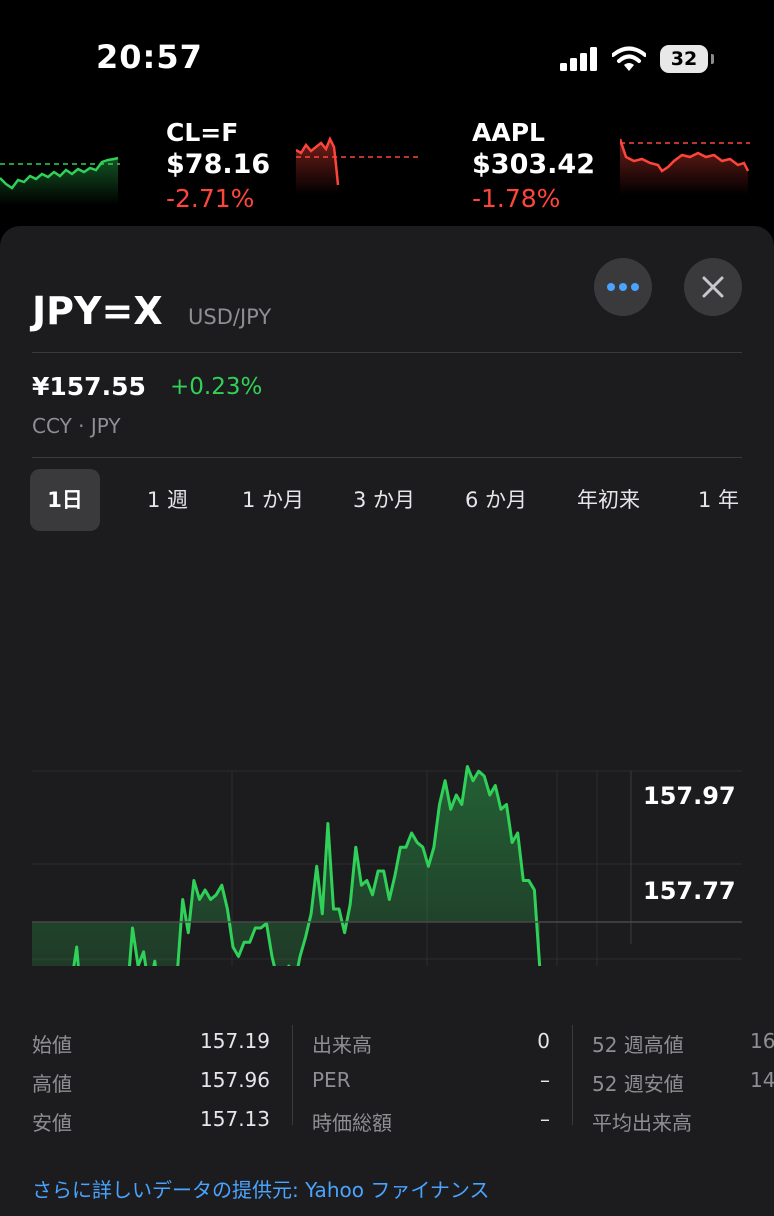  I want to click on ticker-sparkline-cl, so click(358, 165).